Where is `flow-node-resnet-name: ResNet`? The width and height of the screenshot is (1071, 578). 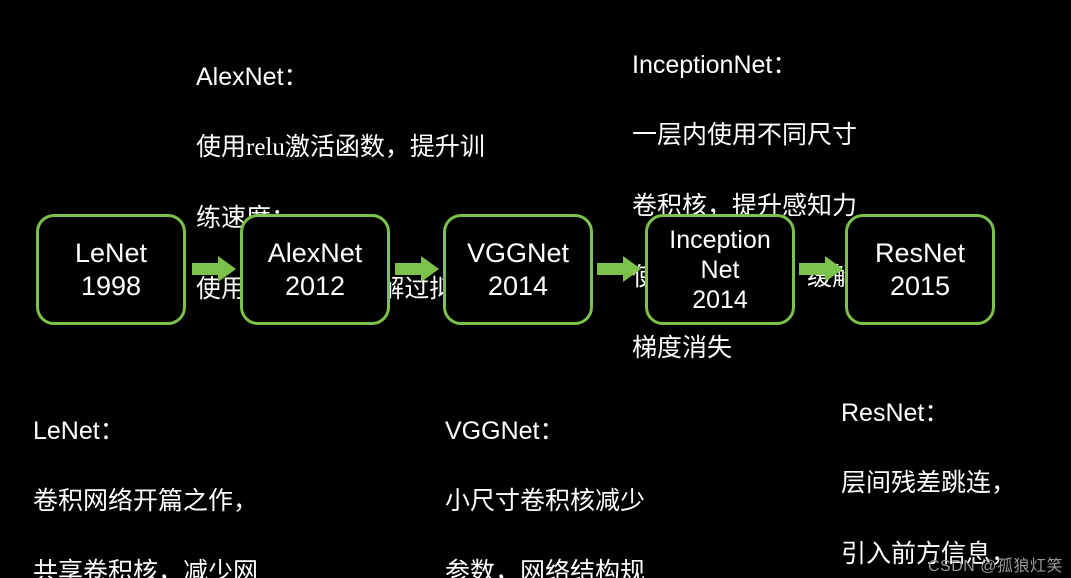
flow-node-resnet-name: ResNet is located at coordinates (920, 252).